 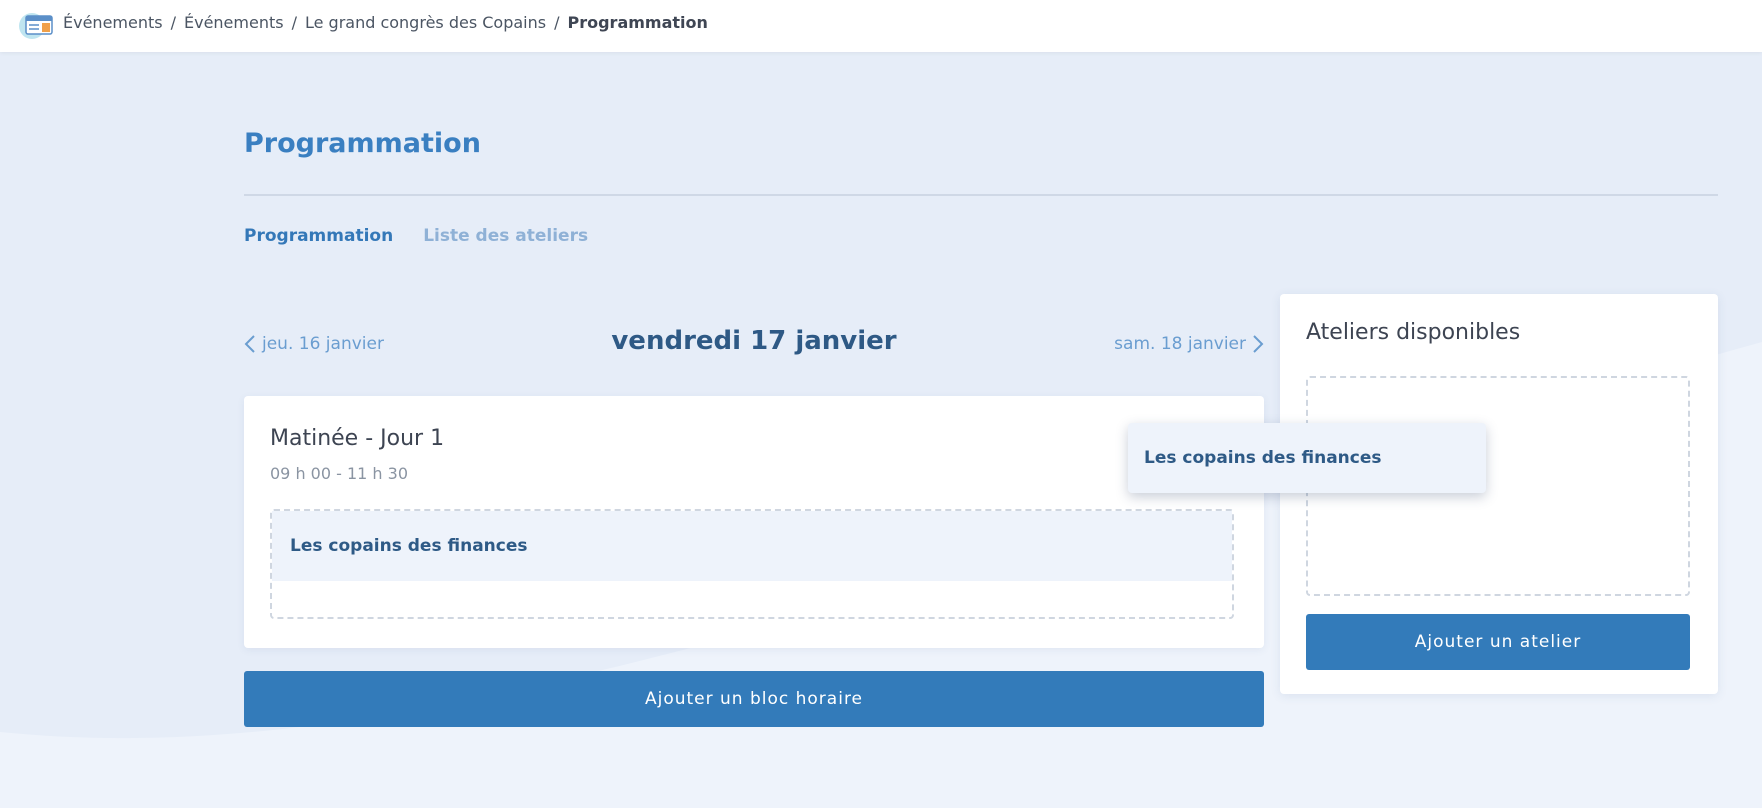 What do you see at coordinates (505, 236) in the screenshot?
I see `tab-workshop-list: Liste des ateliers` at bounding box center [505, 236].